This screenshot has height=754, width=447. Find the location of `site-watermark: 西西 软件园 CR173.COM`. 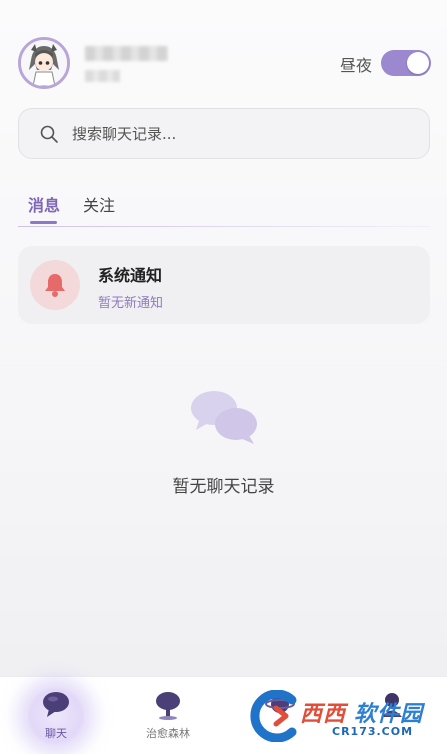

site-watermark: 西西 软件园 CR173.COM is located at coordinates (341, 717).